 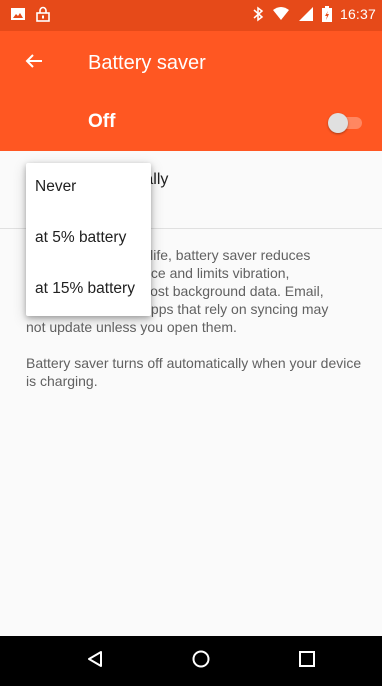 What do you see at coordinates (81, 237) in the screenshot?
I see `menu-item-label: at 5% battery` at bounding box center [81, 237].